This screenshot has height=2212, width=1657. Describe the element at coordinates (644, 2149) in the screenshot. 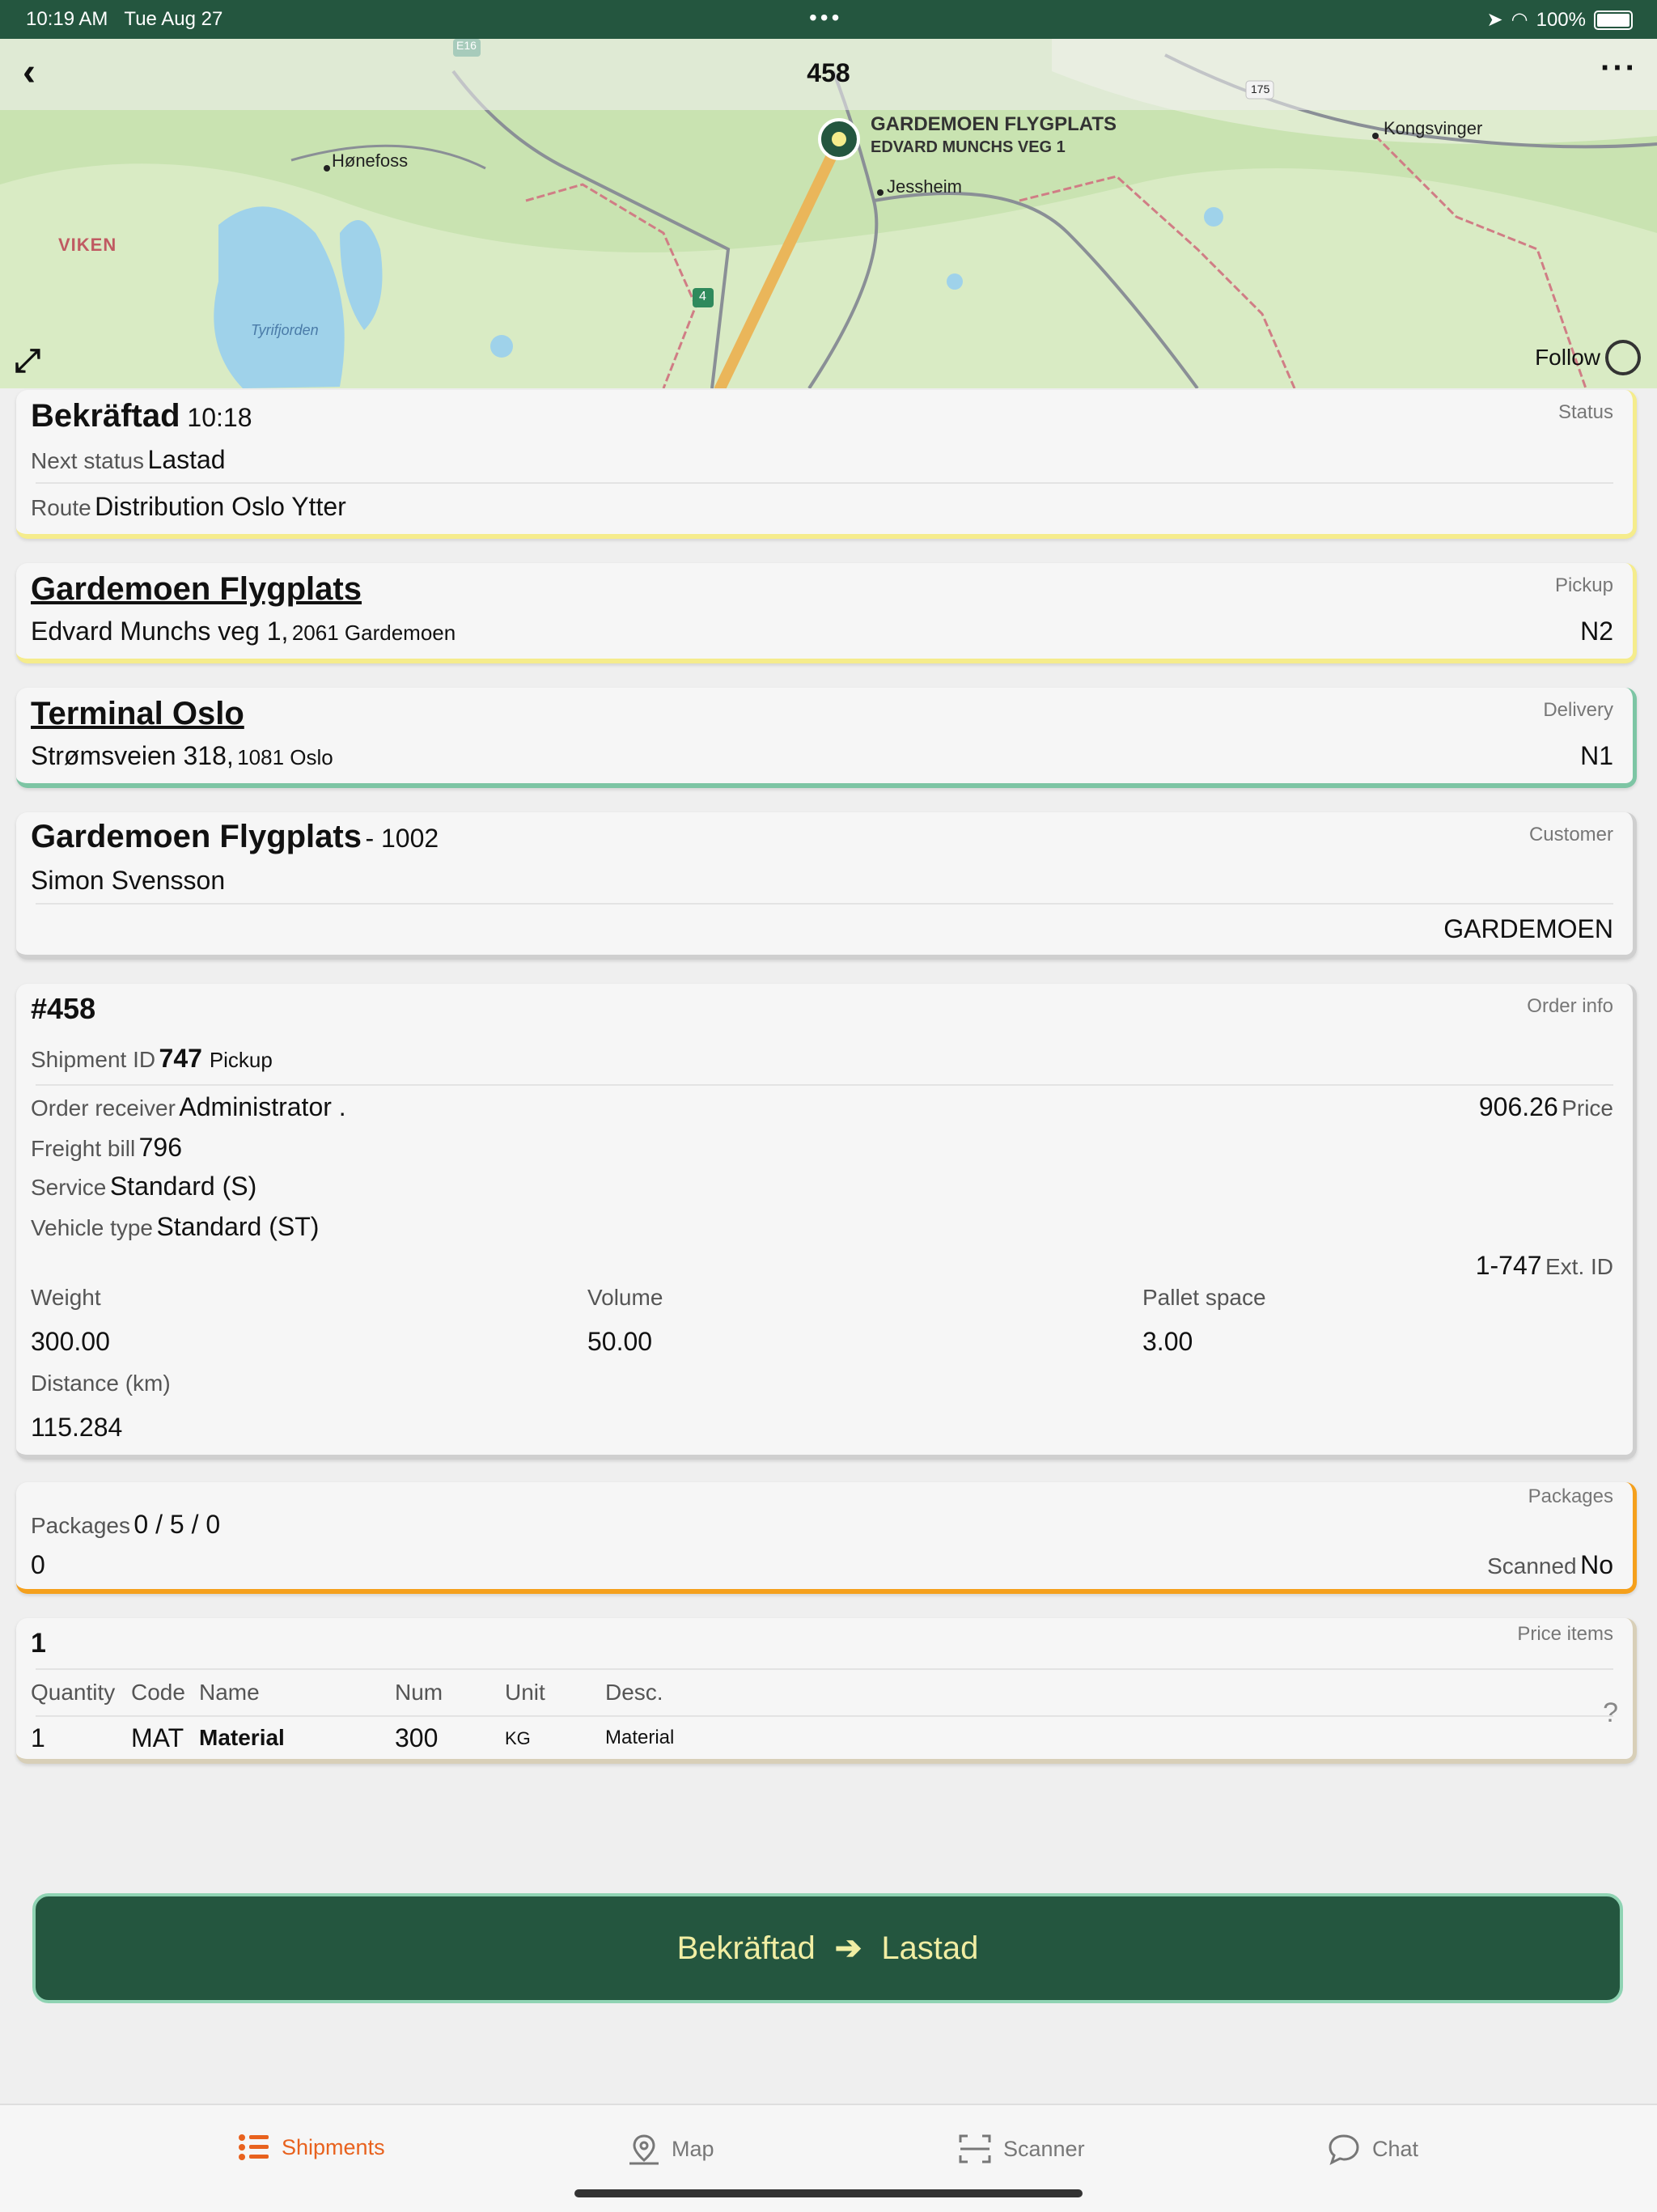

I see `map-pin-icon` at that location.